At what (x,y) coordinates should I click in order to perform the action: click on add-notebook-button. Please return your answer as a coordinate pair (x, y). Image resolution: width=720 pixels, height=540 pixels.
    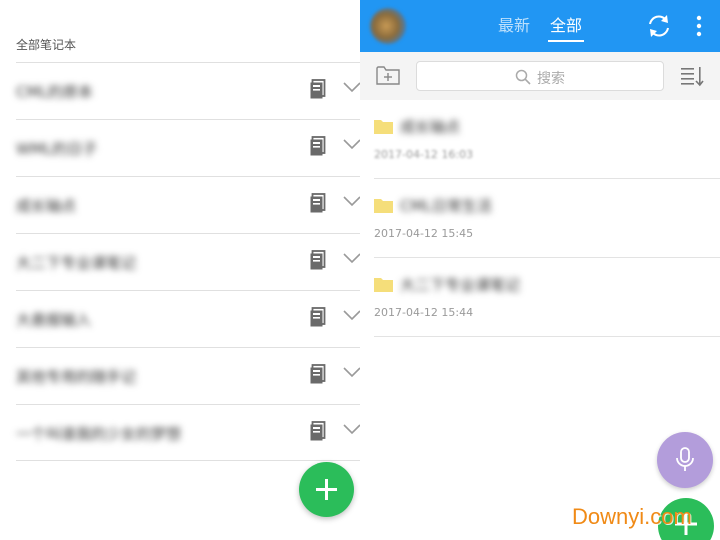
    Looking at the image, I should click on (326, 489).